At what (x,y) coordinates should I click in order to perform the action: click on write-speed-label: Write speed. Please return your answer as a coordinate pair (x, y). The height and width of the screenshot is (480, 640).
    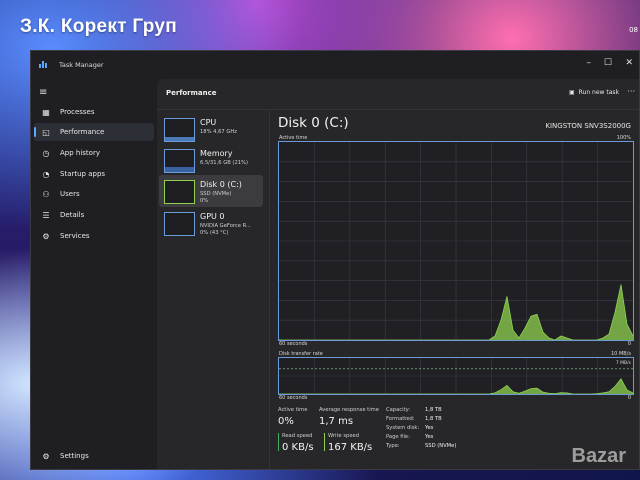
    Looking at the image, I should click on (344, 436).